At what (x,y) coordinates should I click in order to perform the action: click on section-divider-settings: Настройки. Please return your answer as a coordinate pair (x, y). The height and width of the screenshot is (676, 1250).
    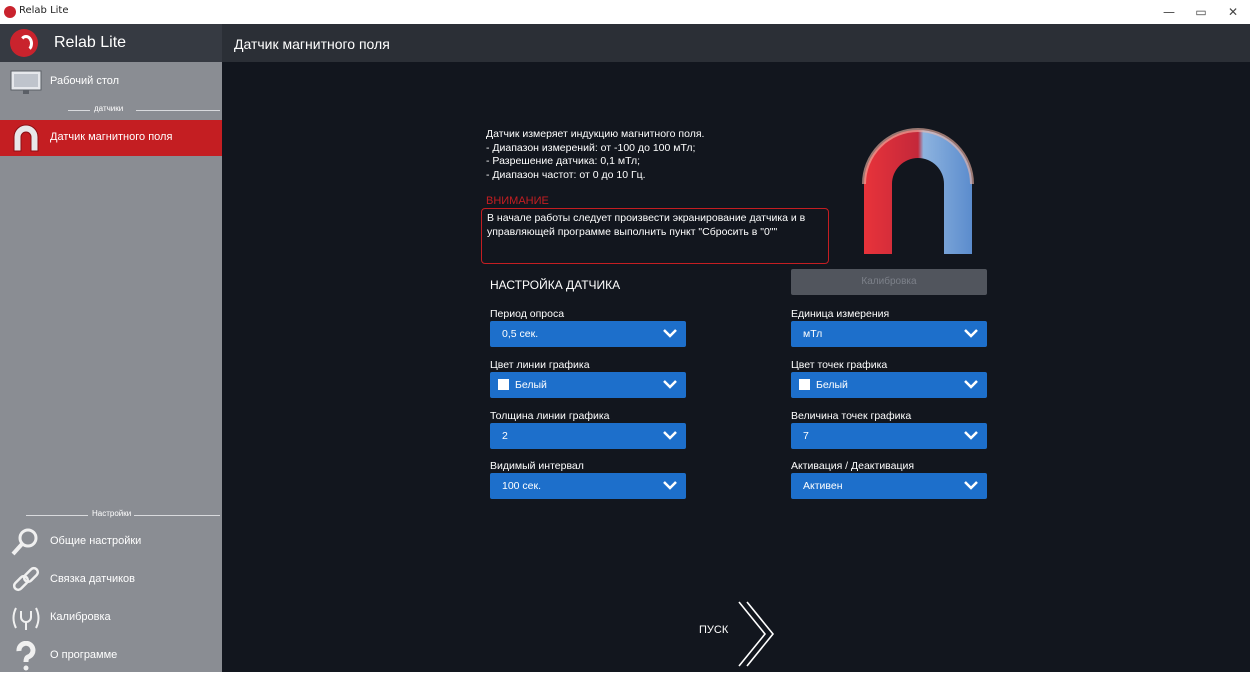
    Looking at the image, I should click on (113, 515).